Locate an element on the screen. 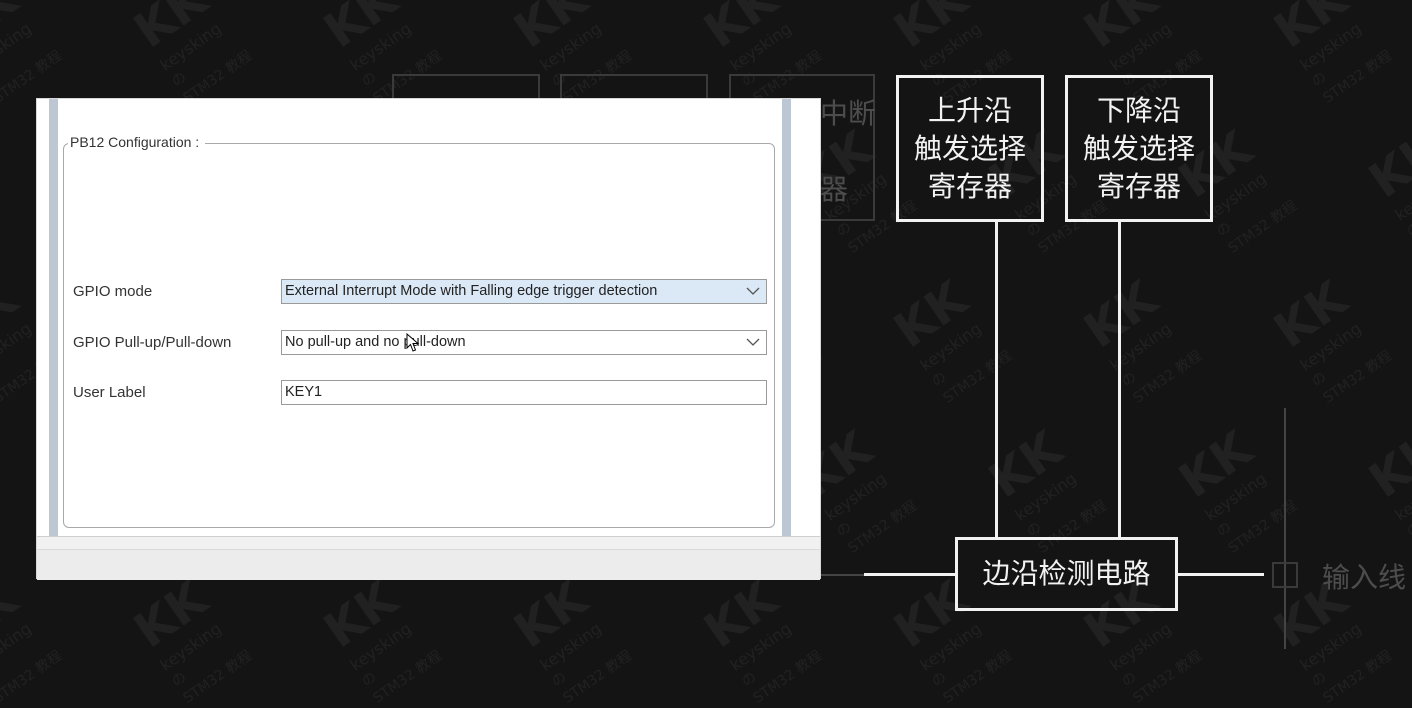 The width and height of the screenshot is (1412, 708). falling-register-line-1: 下降沿 is located at coordinates (1138, 110).